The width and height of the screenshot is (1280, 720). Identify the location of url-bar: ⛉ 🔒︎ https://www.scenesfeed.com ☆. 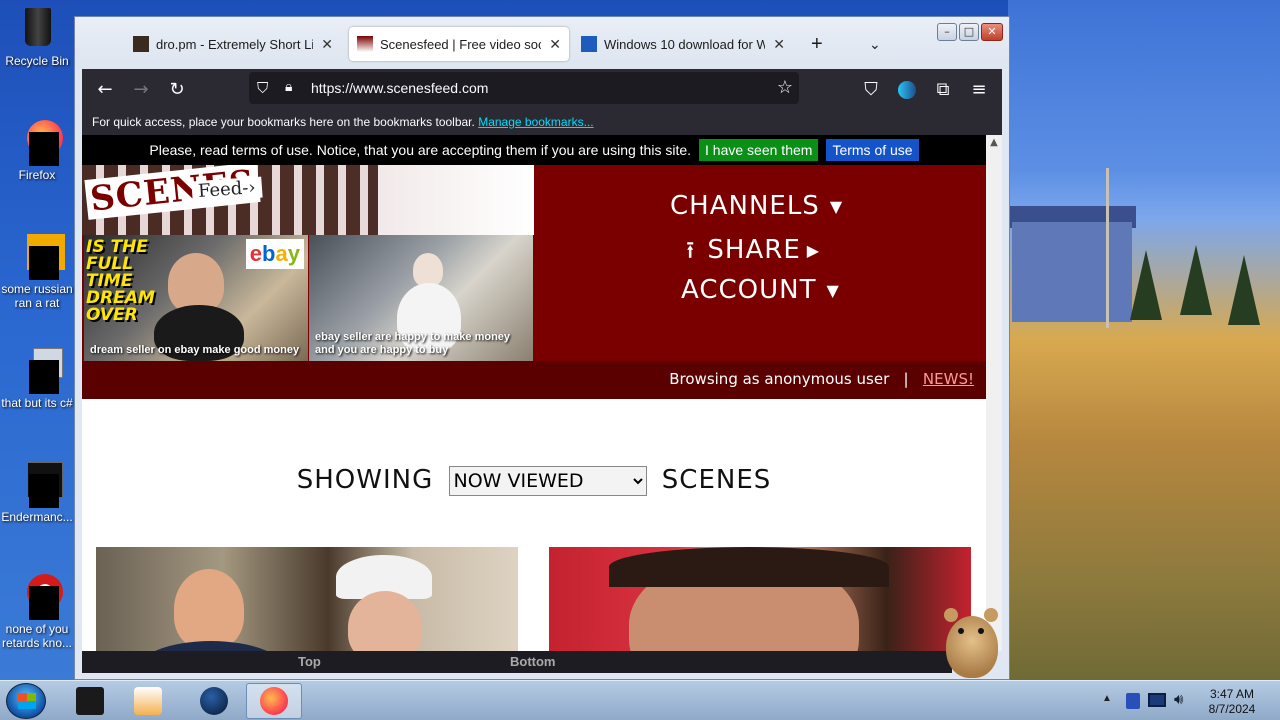
(524, 88).